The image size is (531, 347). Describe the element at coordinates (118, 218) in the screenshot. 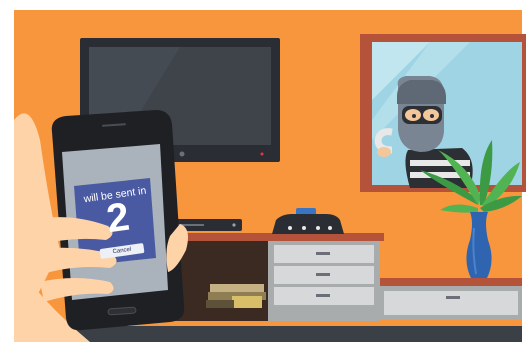

I see `countdown-seconds: 2` at that location.